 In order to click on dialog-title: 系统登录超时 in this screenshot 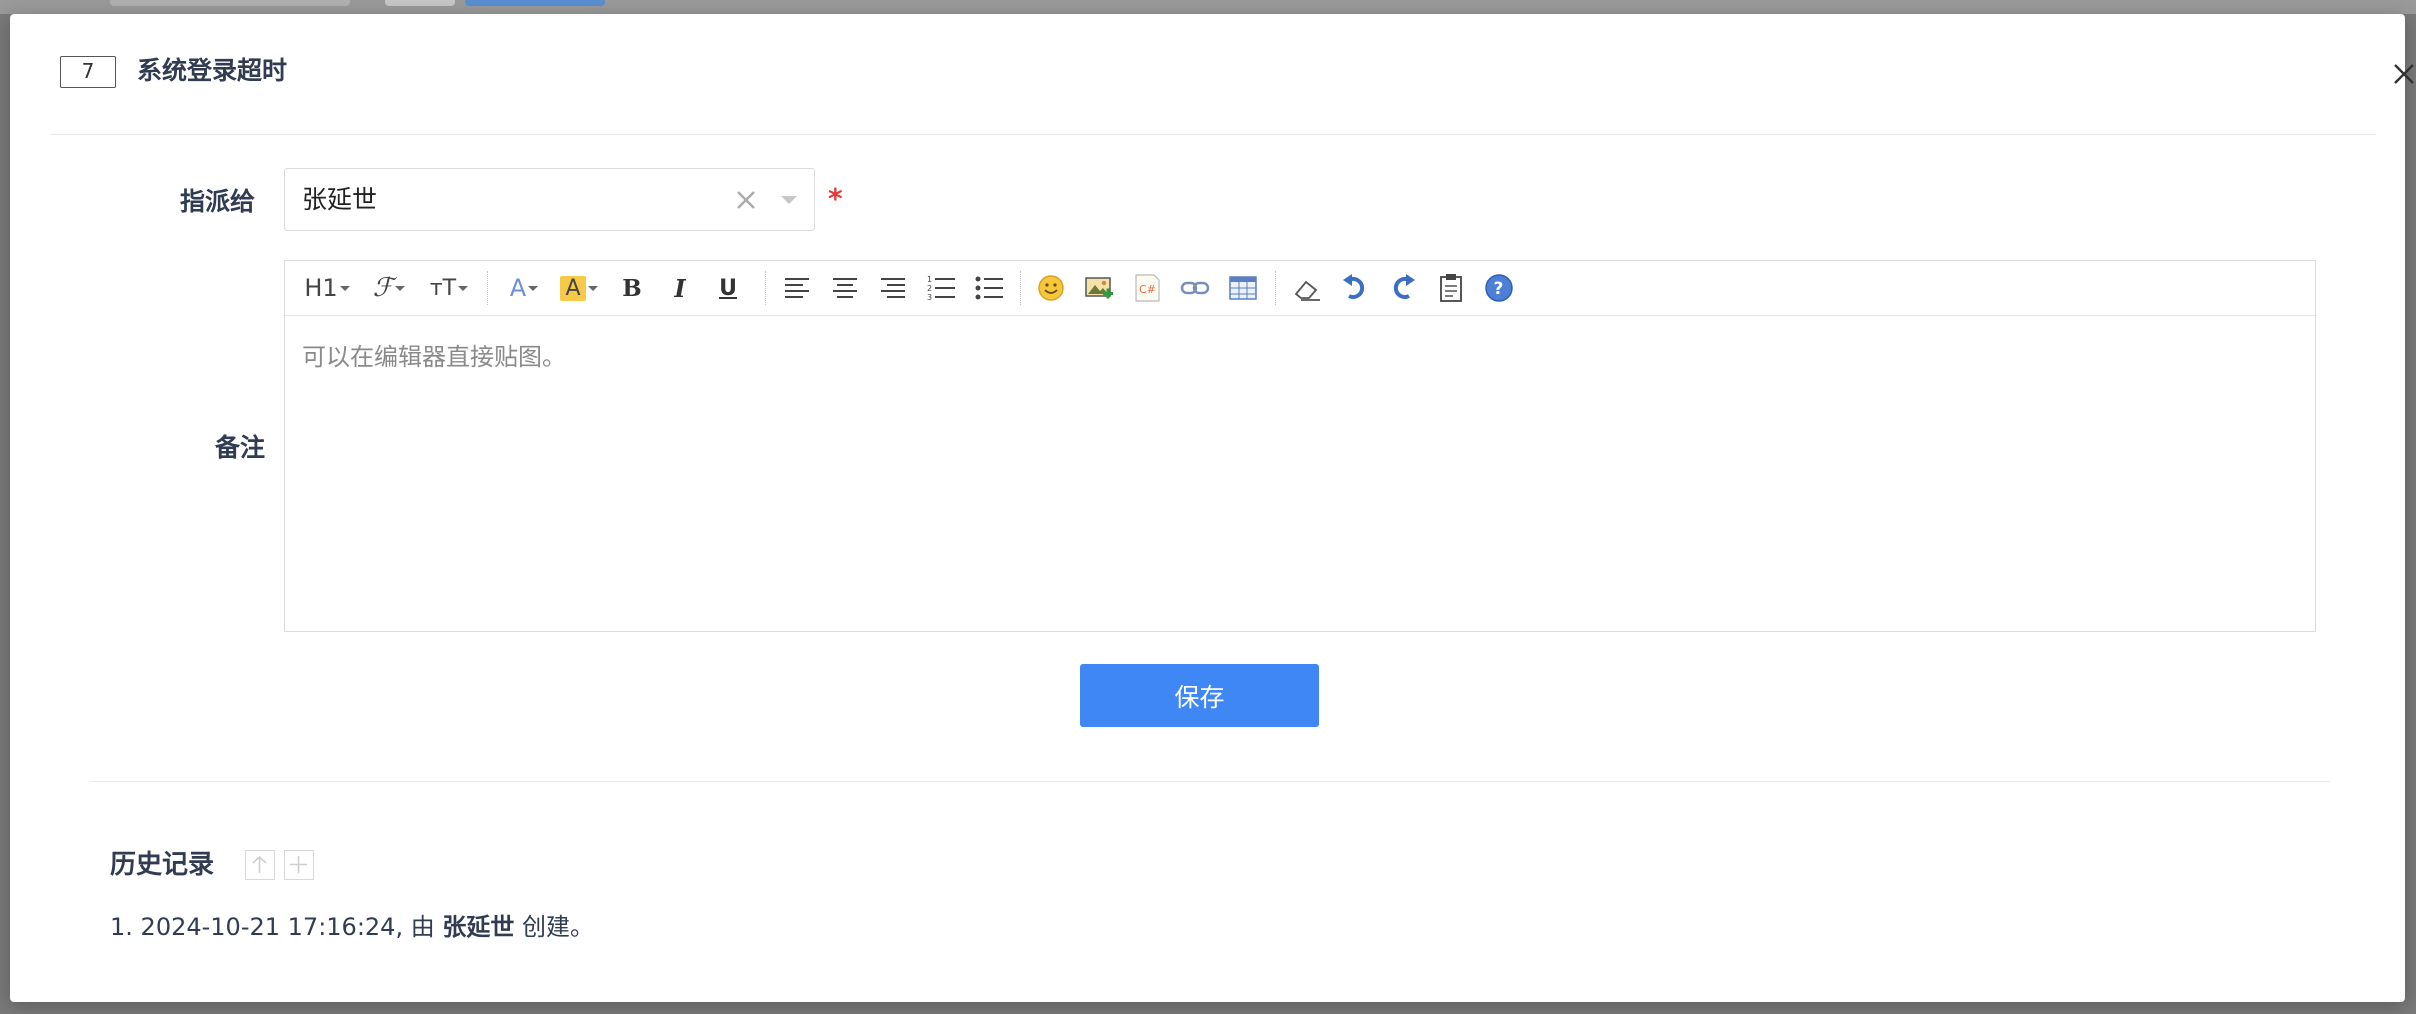, I will do `click(212, 70)`.